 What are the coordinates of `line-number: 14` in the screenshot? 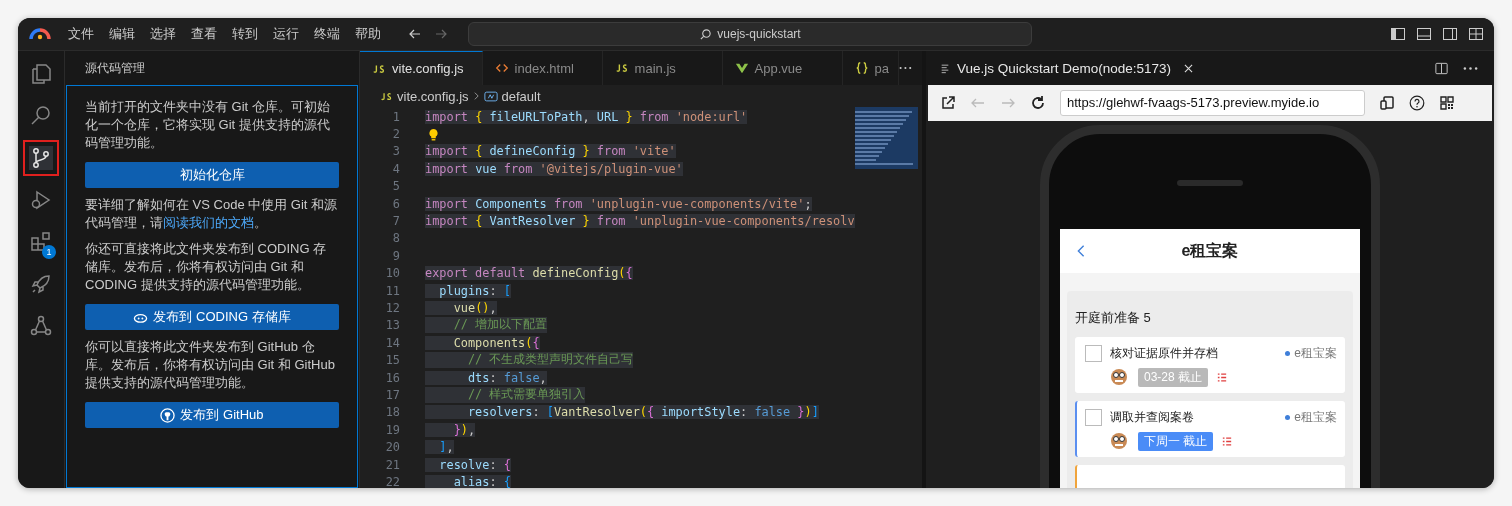 It's located at (392, 342).